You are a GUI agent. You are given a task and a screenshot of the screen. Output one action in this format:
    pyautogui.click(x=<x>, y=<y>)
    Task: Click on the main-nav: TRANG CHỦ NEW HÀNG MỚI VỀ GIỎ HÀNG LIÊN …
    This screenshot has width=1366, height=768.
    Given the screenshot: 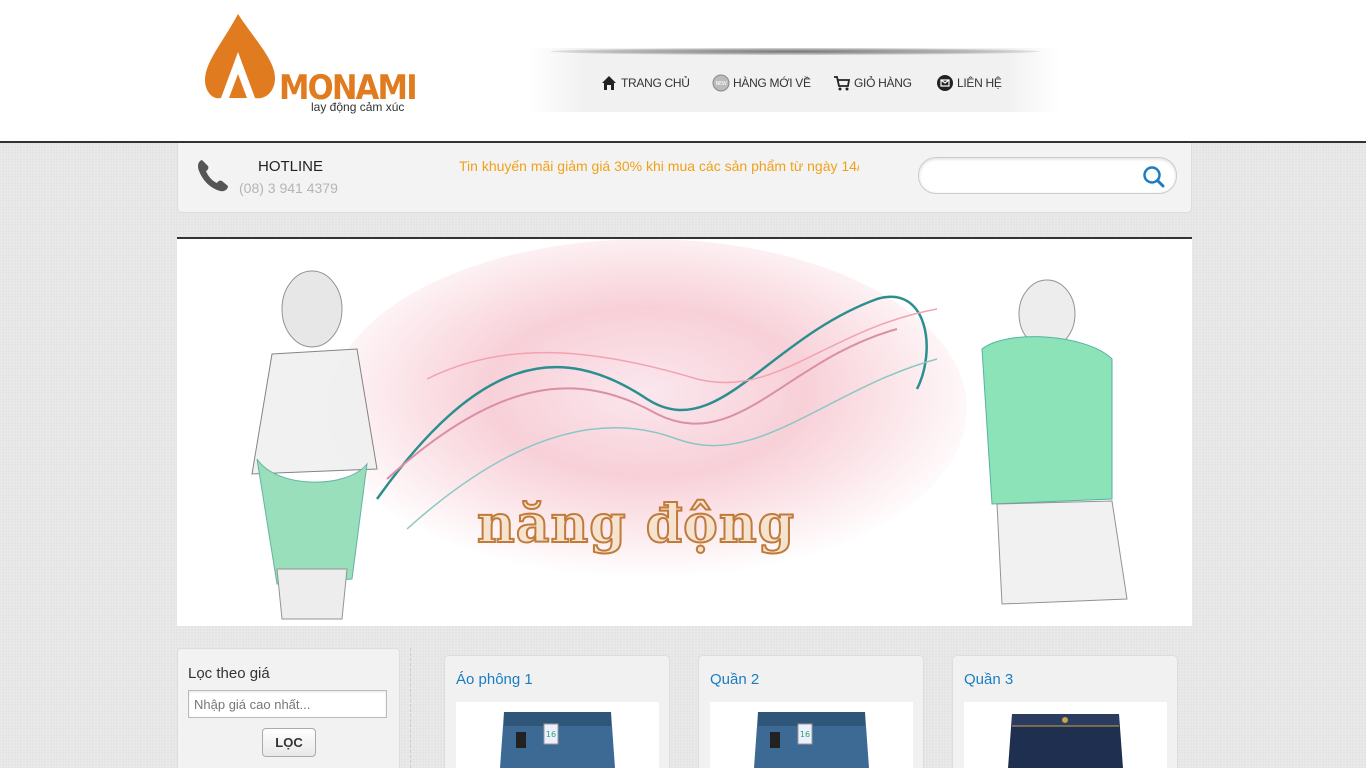 What is the action you would take?
    pyautogui.click(x=795, y=80)
    